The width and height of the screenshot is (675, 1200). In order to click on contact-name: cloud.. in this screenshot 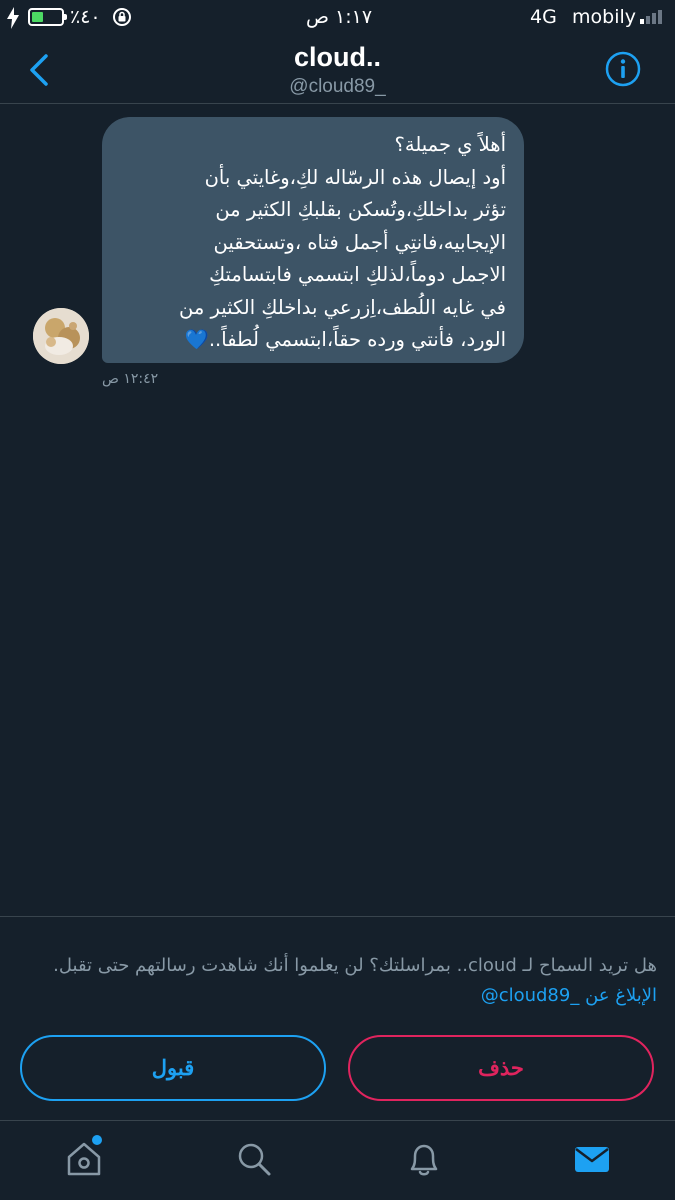, I will do `click(337, 57)`.